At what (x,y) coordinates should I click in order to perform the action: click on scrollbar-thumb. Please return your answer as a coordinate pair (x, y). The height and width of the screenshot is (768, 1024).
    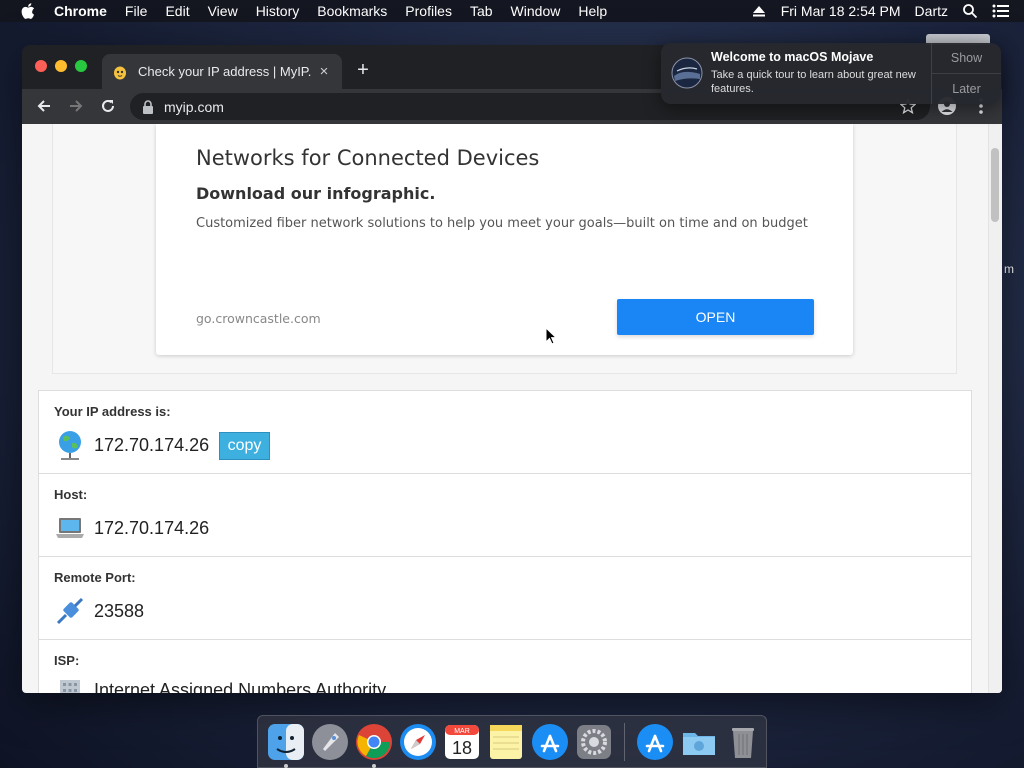
    Looking at the image, I should click on (995, 185).